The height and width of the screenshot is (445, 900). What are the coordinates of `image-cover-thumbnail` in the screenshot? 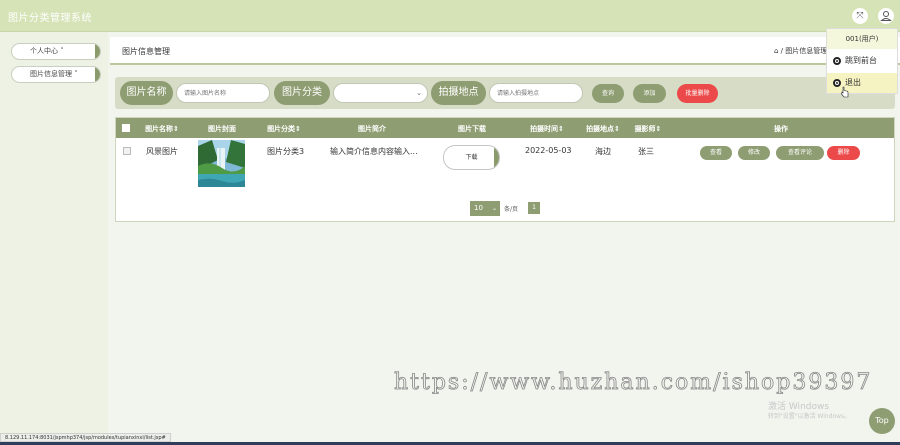 It's located at (221, 163).